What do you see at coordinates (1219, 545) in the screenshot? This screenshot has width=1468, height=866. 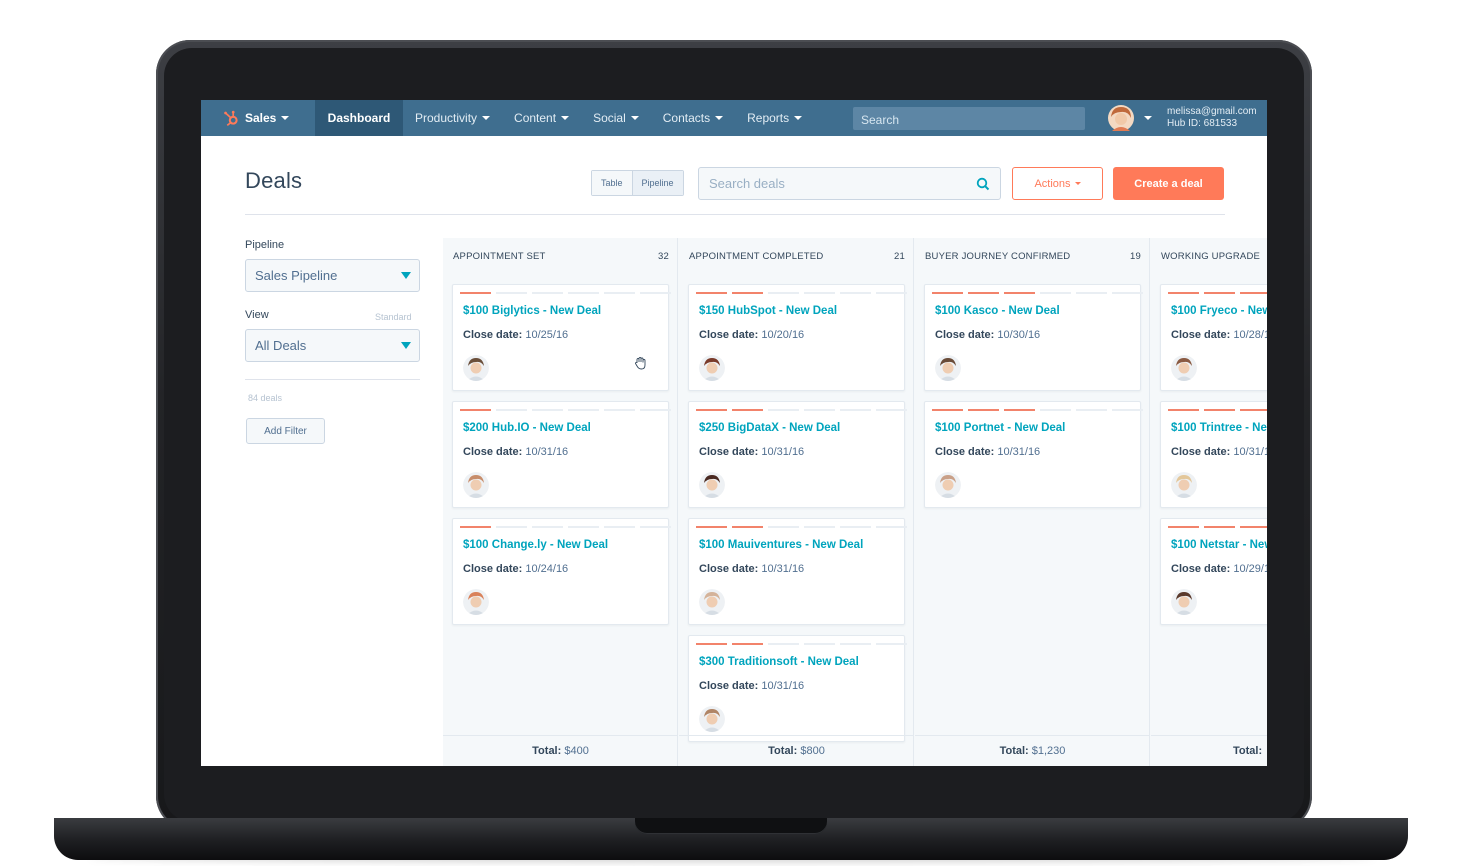 I see `deal-title: $100 Netstar - New Deal` at bounding box center [1219, 545].